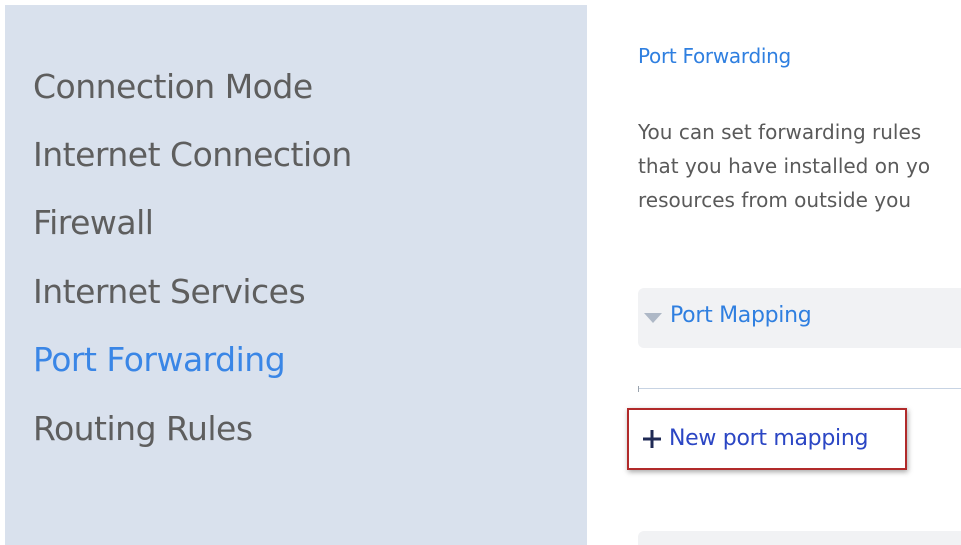 The width and height of the screenshot is (961, 545). Describe the element at coordinates (638, 389) in the screenshot. I see `divider-tick` at that location.